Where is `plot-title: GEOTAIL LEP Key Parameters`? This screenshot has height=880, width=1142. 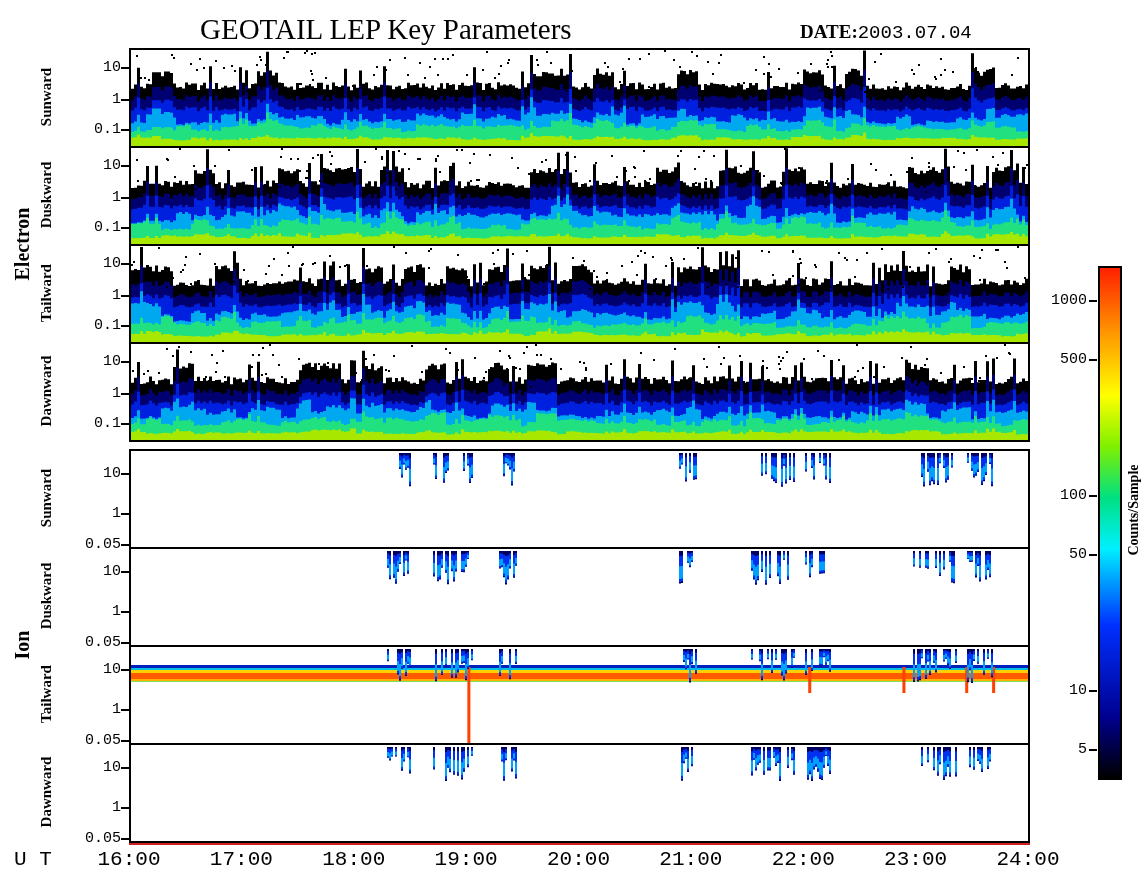 plot-title: GEOTAIL LEP Key Parameters is located at coordinates (386, 29).